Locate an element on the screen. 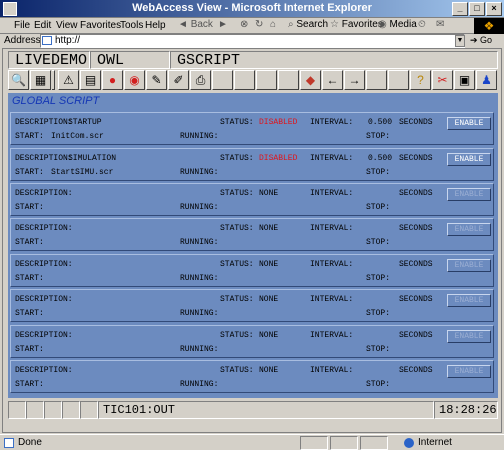 The image size is (504, 450). close-button: × is located at coordinates (494, 9).